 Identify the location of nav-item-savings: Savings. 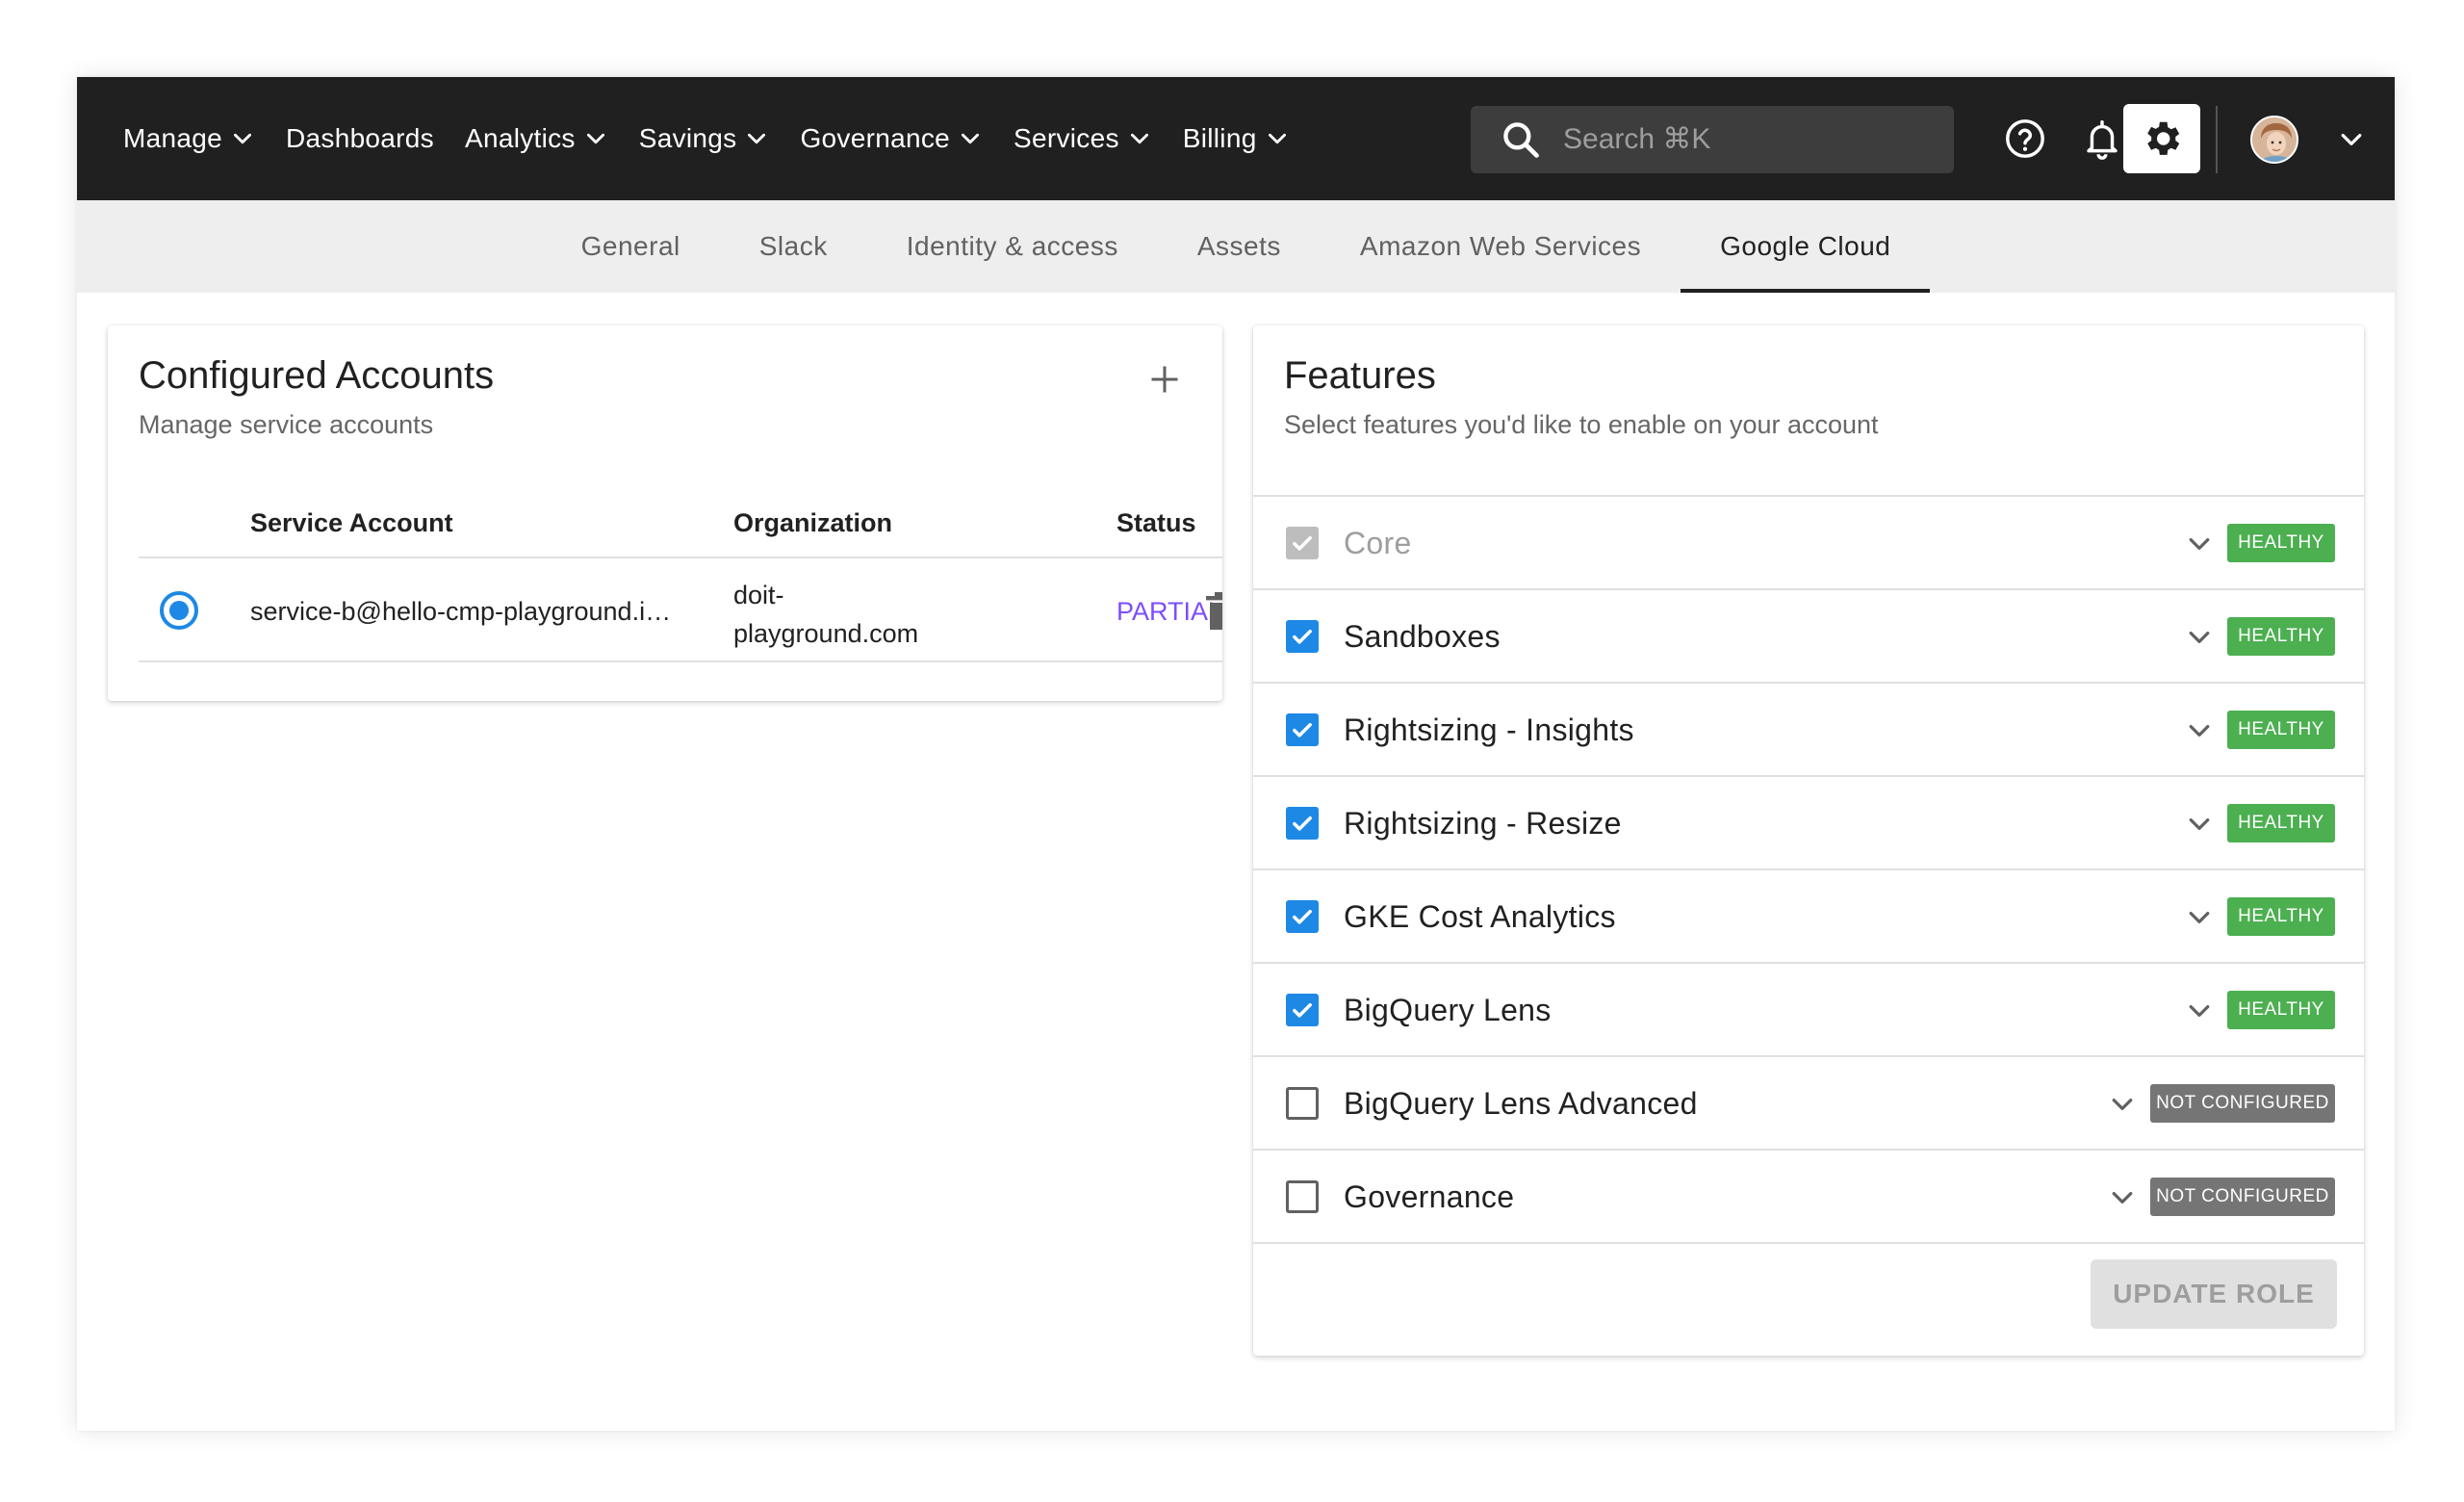
(704, 138).